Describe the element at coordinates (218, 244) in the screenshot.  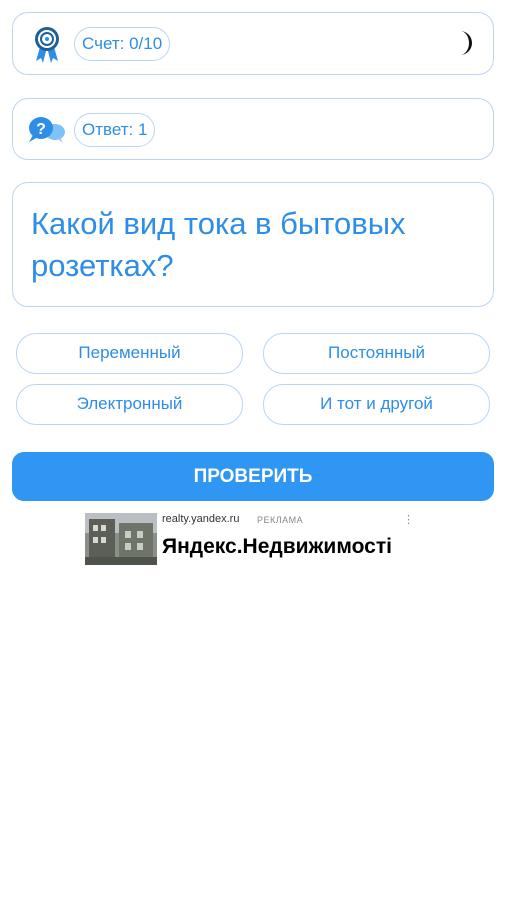
I see `question-text: Какой вид тока в бытовых розетках?` at that location.